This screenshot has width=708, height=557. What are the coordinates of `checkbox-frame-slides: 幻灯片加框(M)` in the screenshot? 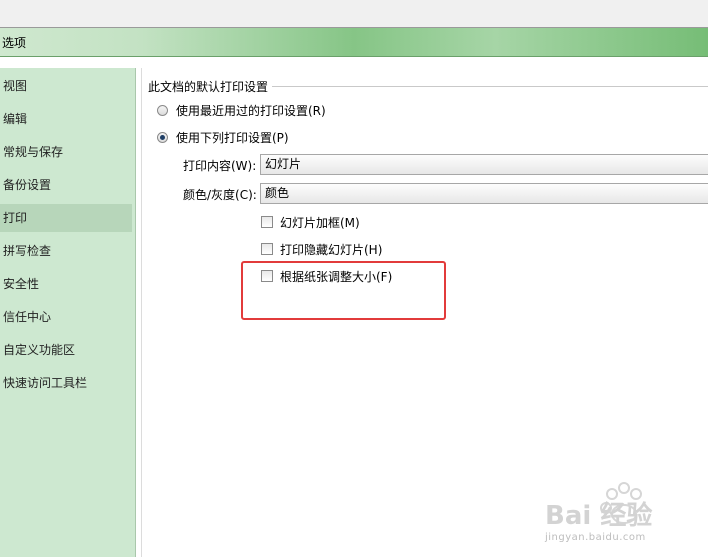 It's located at (310, 222).